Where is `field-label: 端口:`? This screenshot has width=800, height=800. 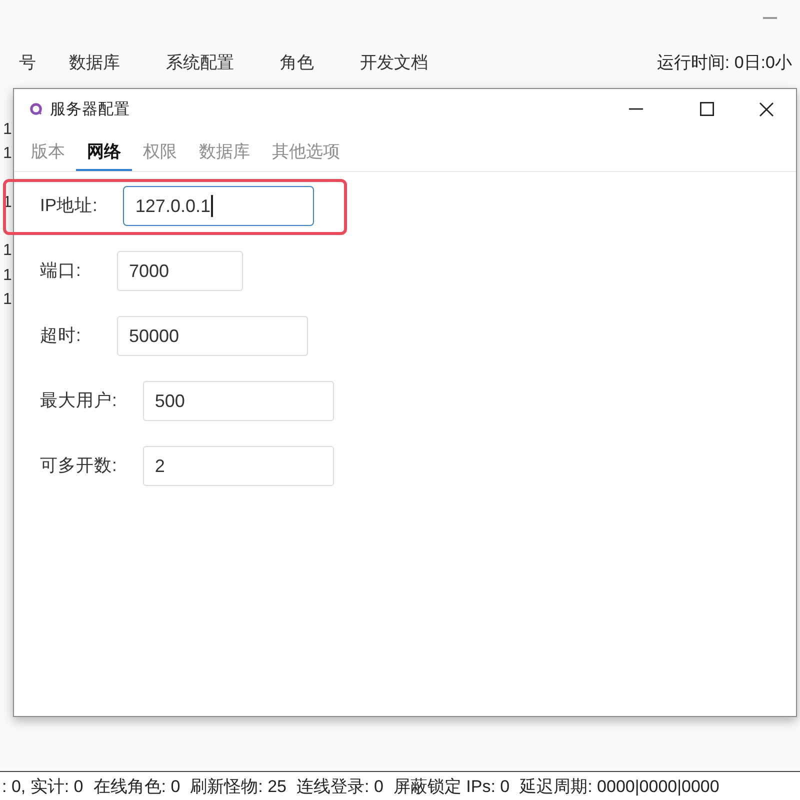
field-label: 端口: is located at coordinates (61, 270).